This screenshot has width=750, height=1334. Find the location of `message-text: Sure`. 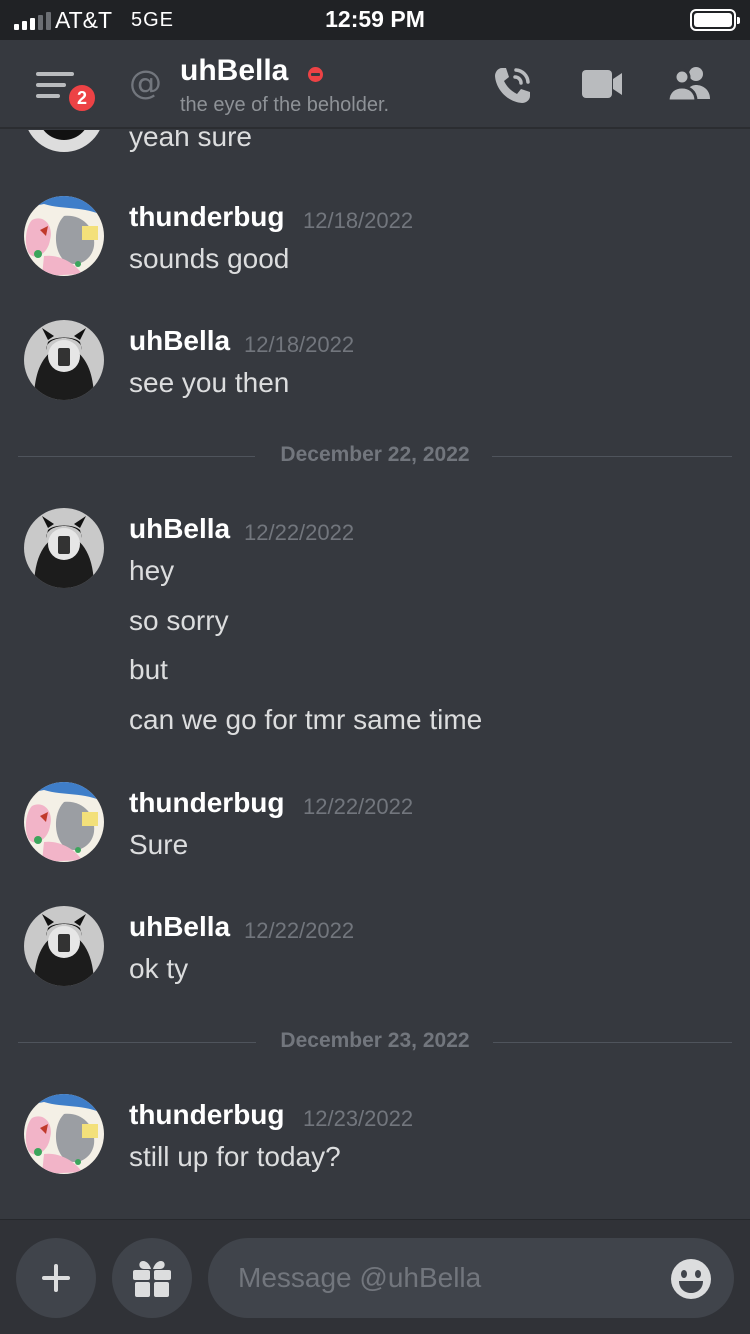

message-text: Sure is located at coordinates (159, 844).